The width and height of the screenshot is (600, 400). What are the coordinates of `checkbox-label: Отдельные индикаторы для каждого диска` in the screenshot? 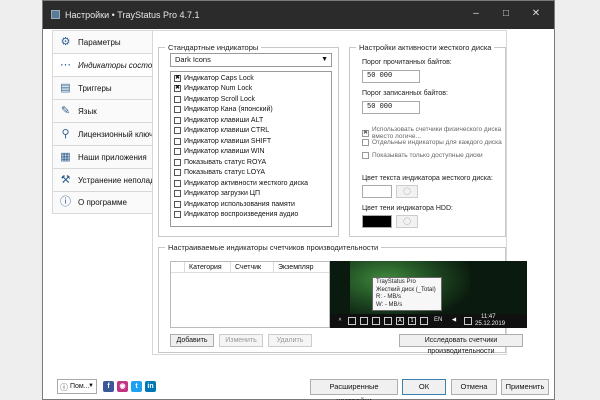 It's located at (437, 142).